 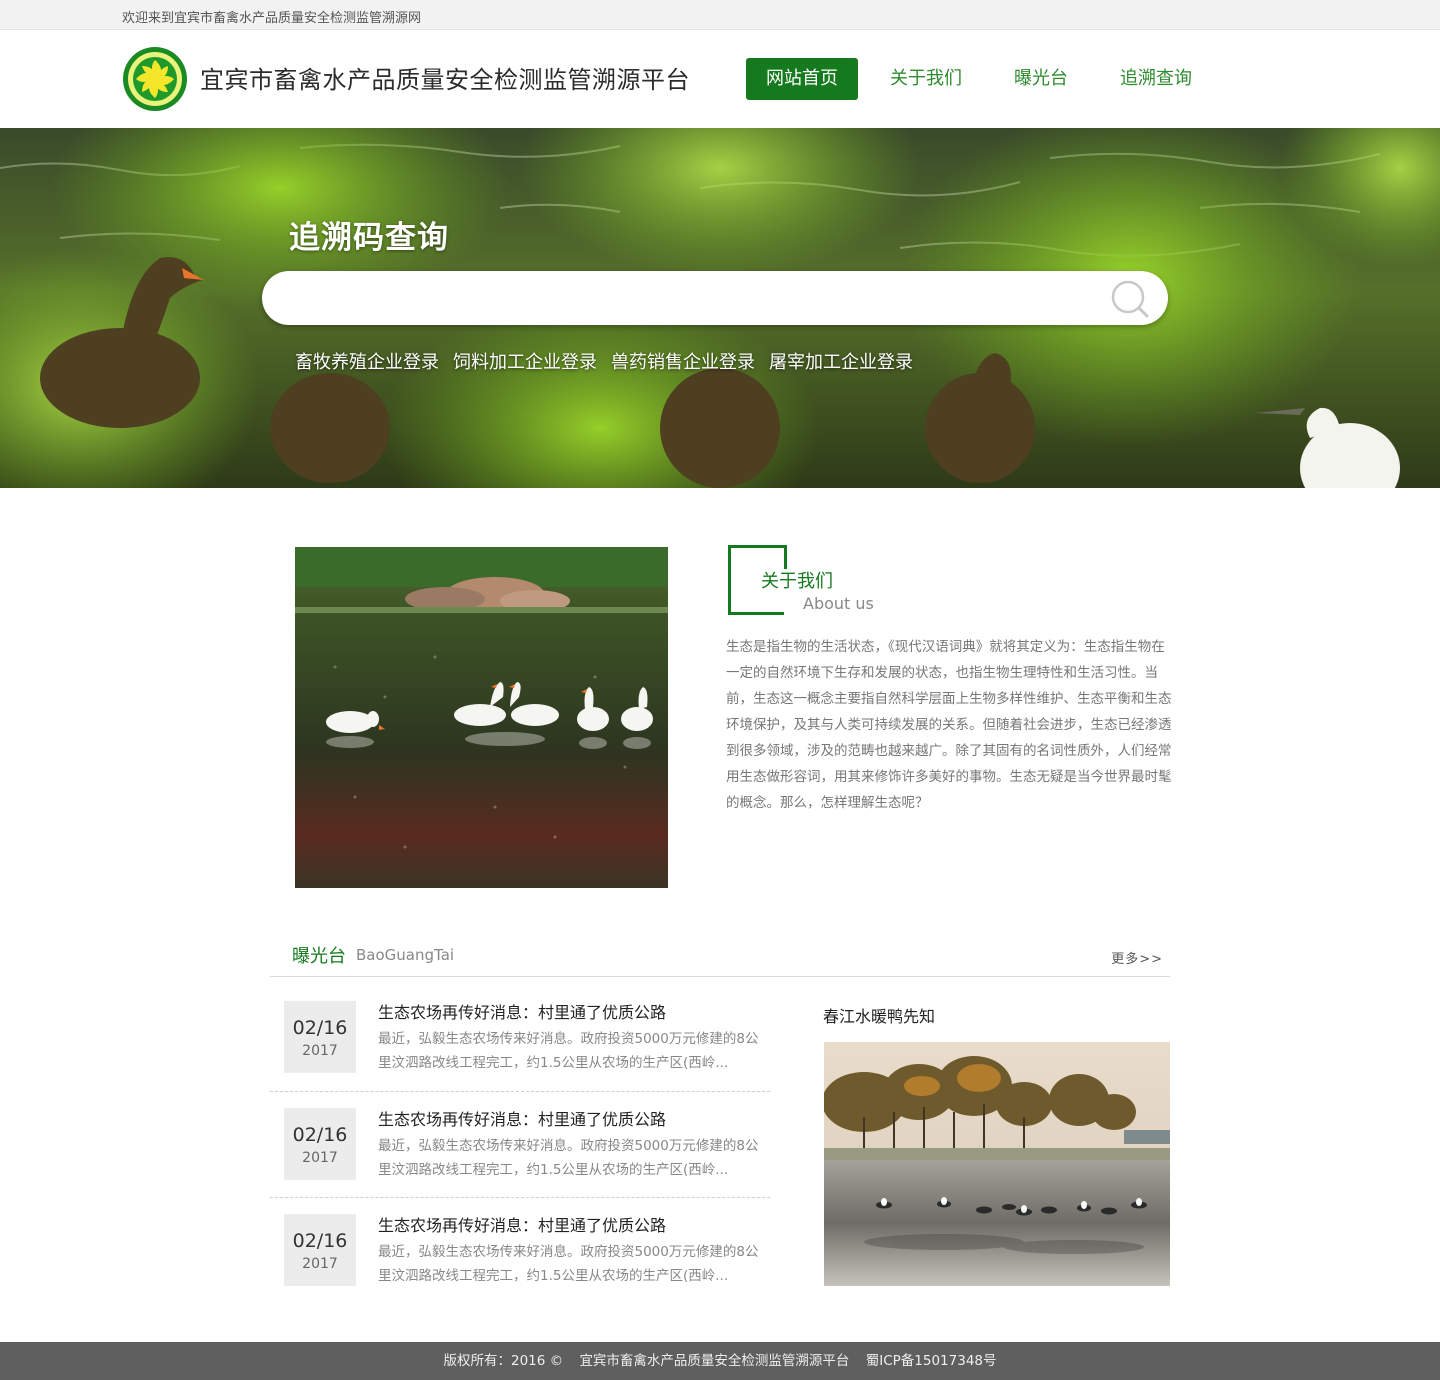 What do you see at coordinates (367, 361) in the screenshot?
I see `login-link-livestock: 畜牧养殖企业登录` at bounding box center [367, 361].